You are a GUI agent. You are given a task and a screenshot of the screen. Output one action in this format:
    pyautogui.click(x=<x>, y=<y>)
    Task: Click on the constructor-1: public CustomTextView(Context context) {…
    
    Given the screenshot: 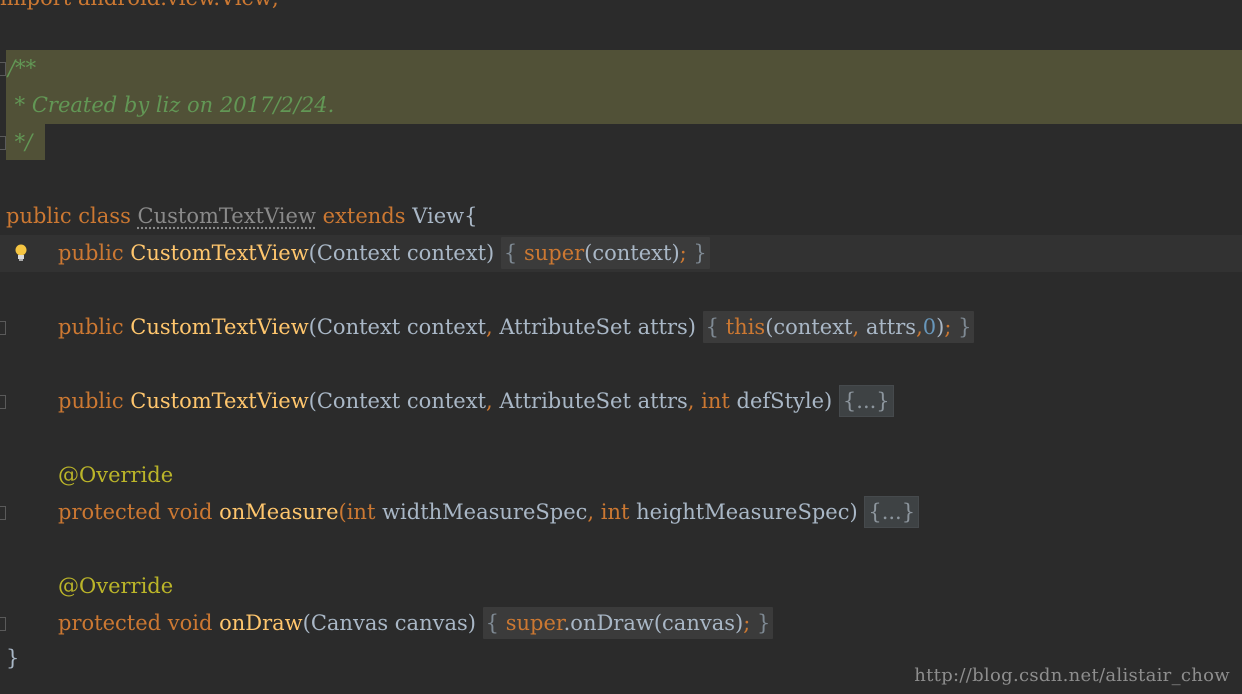 What is the action you would take?
    pyautogui.click(x=384, y=253)
    